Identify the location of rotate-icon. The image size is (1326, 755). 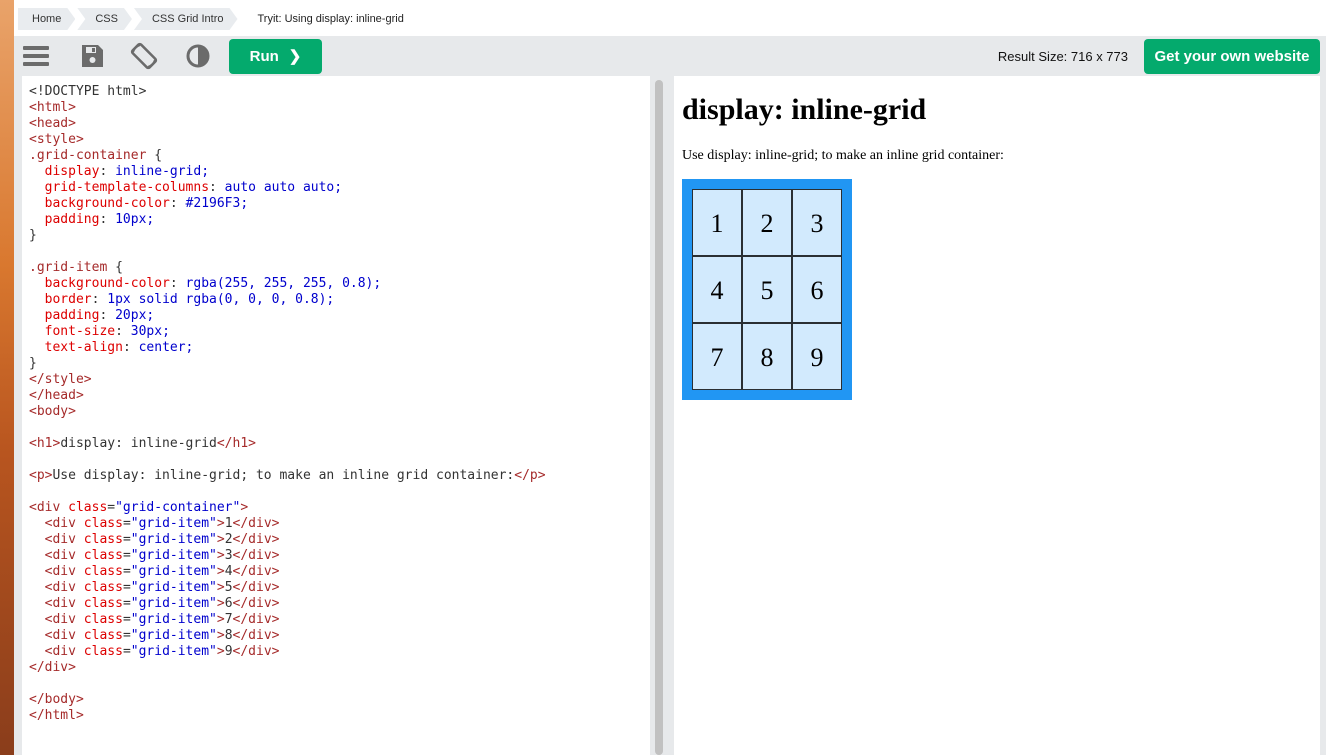
(144, 56).